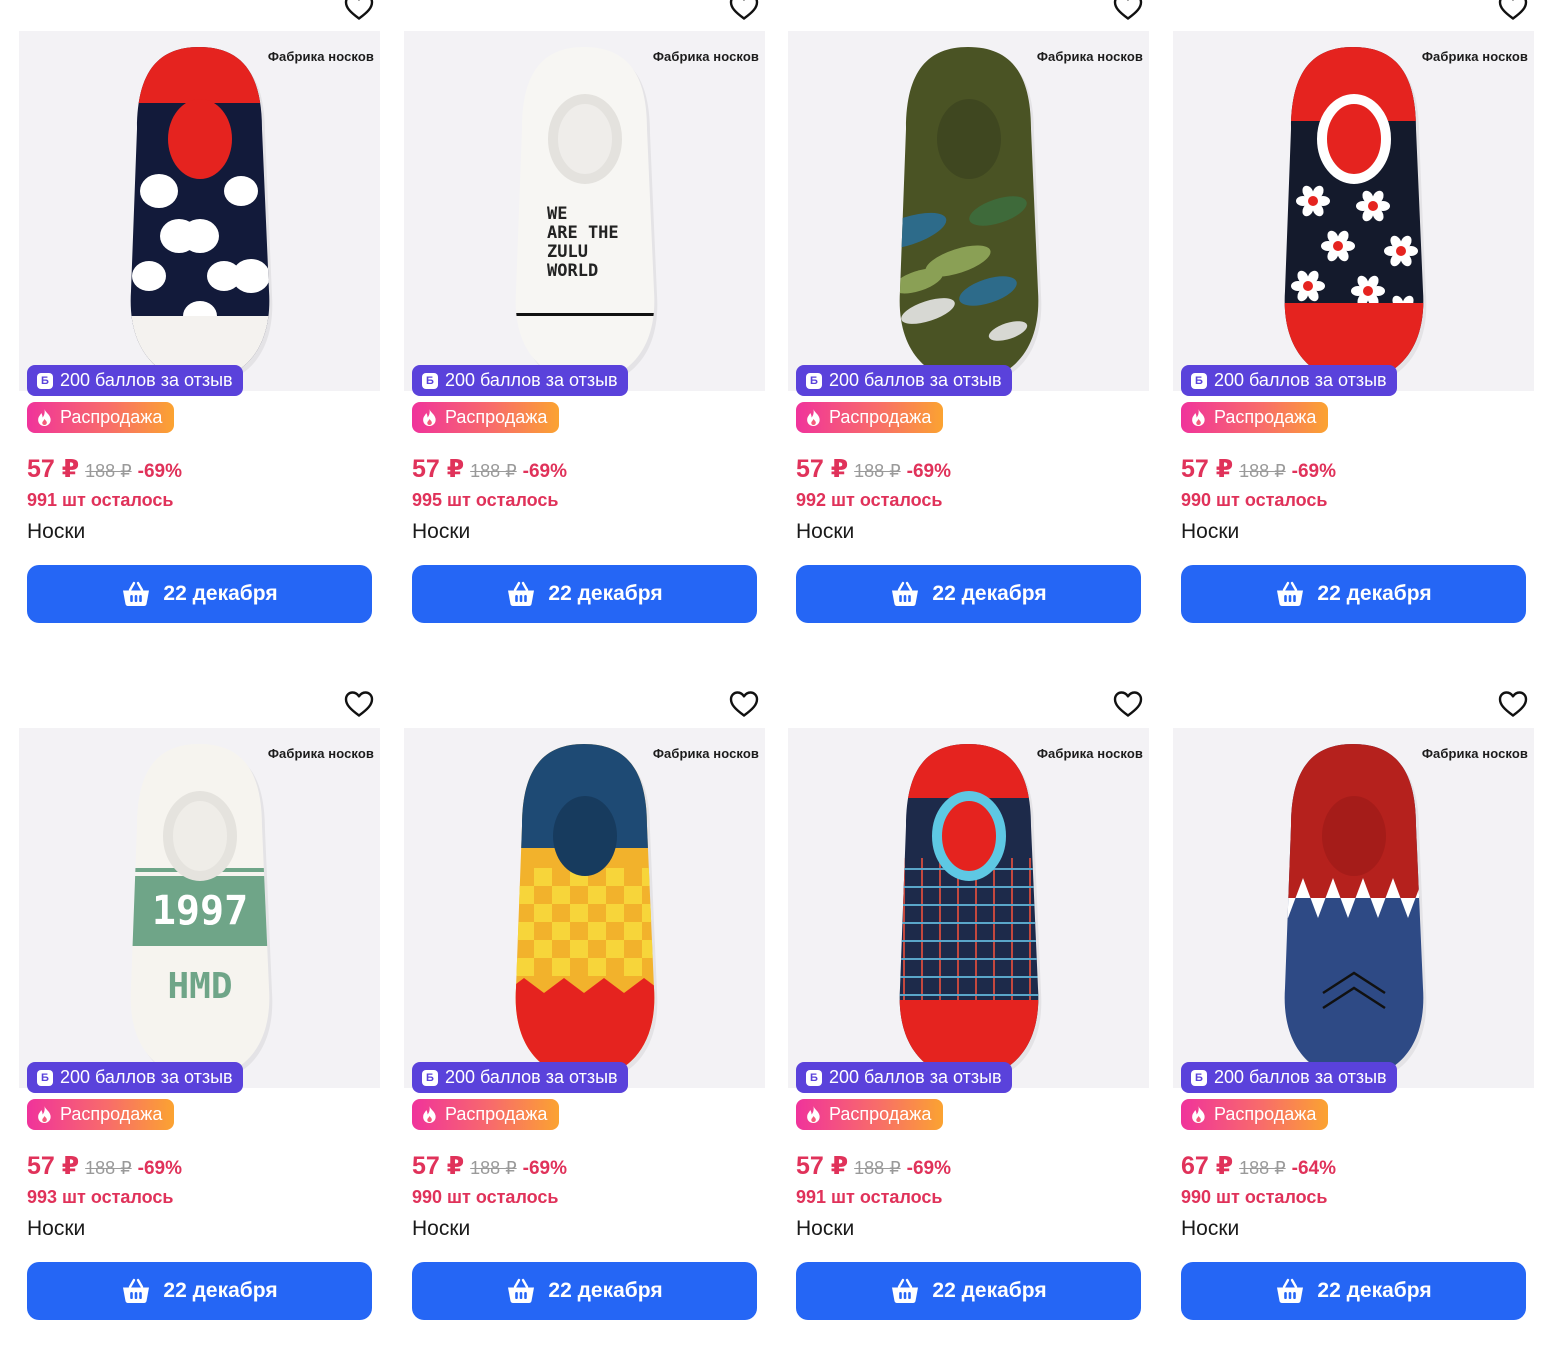 The height and width of the screenshot is (1362, 1564). Describe the element at coordinates (583, 233) in the screenshot. I see `sock-print-text: ARE THE` at that location.